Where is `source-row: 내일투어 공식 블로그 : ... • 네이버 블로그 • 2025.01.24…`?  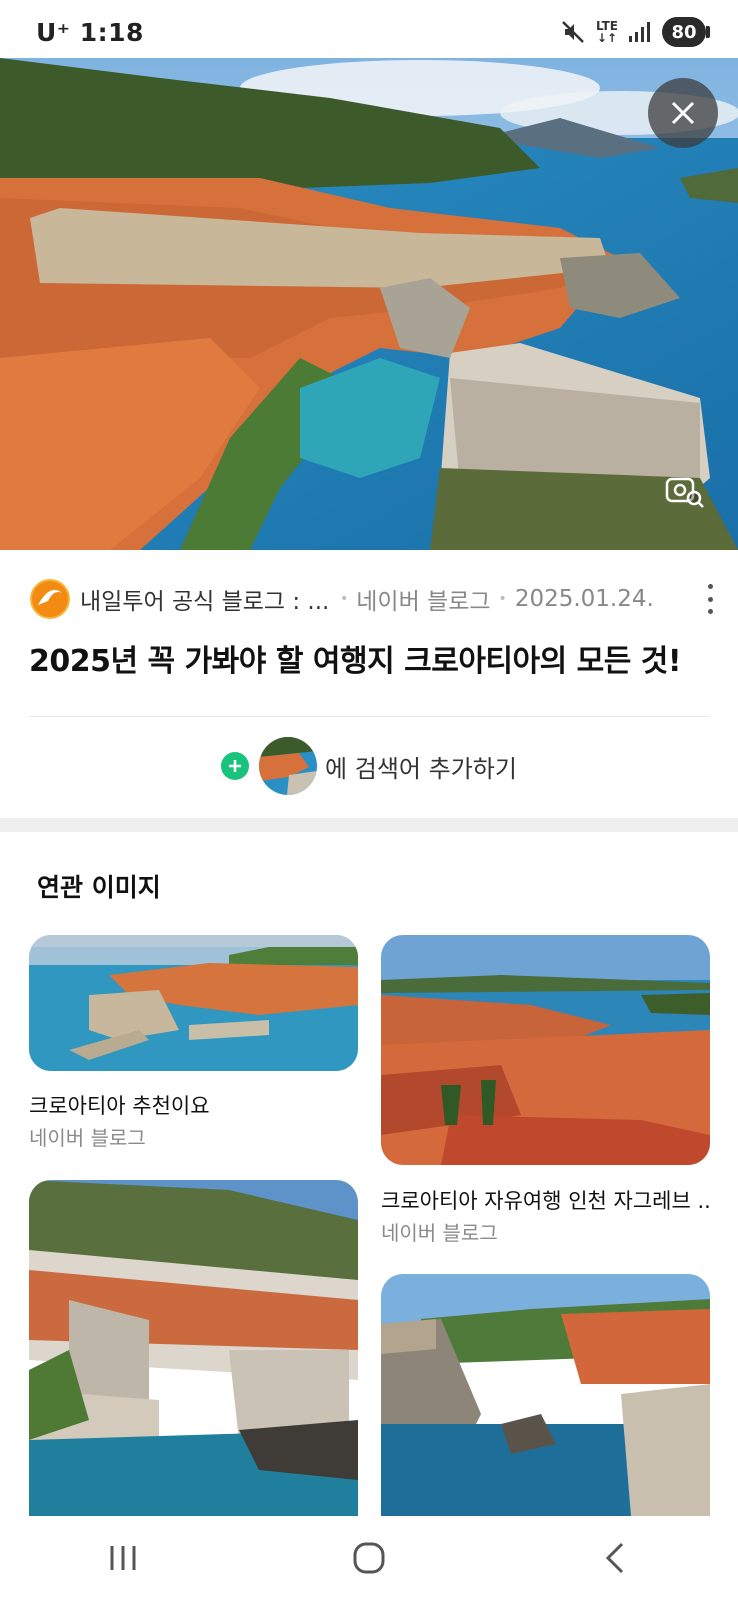
source-row: 내일투어 공식 블로그 : ... • 네이버 블로그 • 2025.01.24… is located at coordinates (375, 599).